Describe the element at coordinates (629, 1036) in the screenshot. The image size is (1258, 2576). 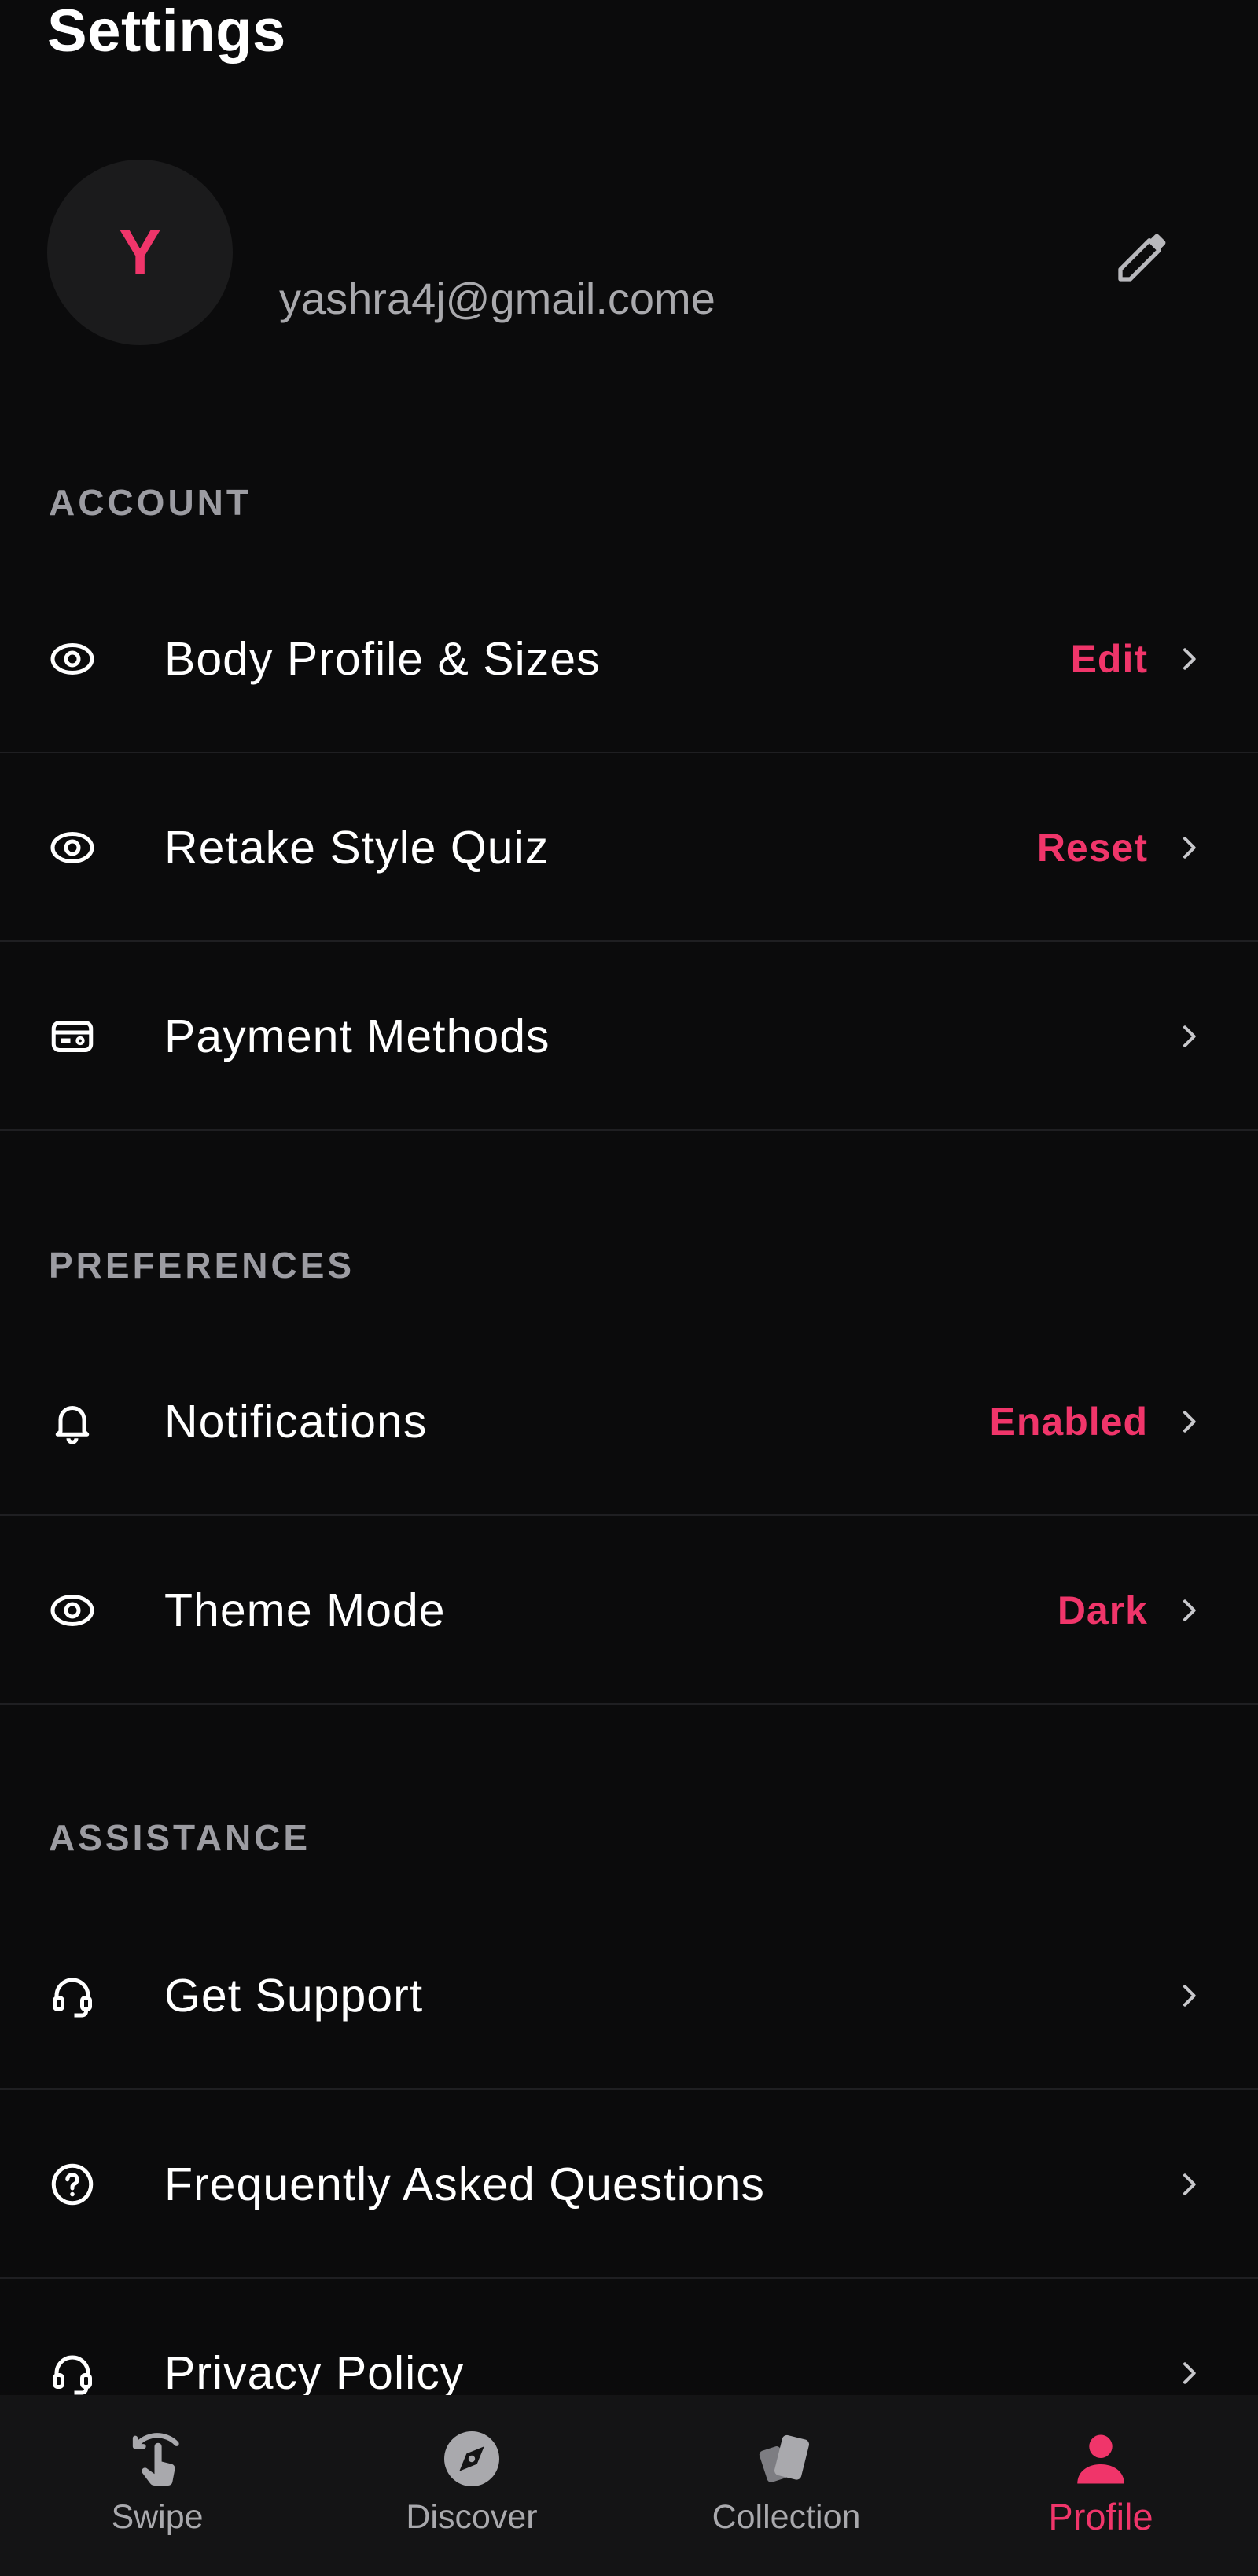
I see `row-payment-methods: Payment Methods` at that location.